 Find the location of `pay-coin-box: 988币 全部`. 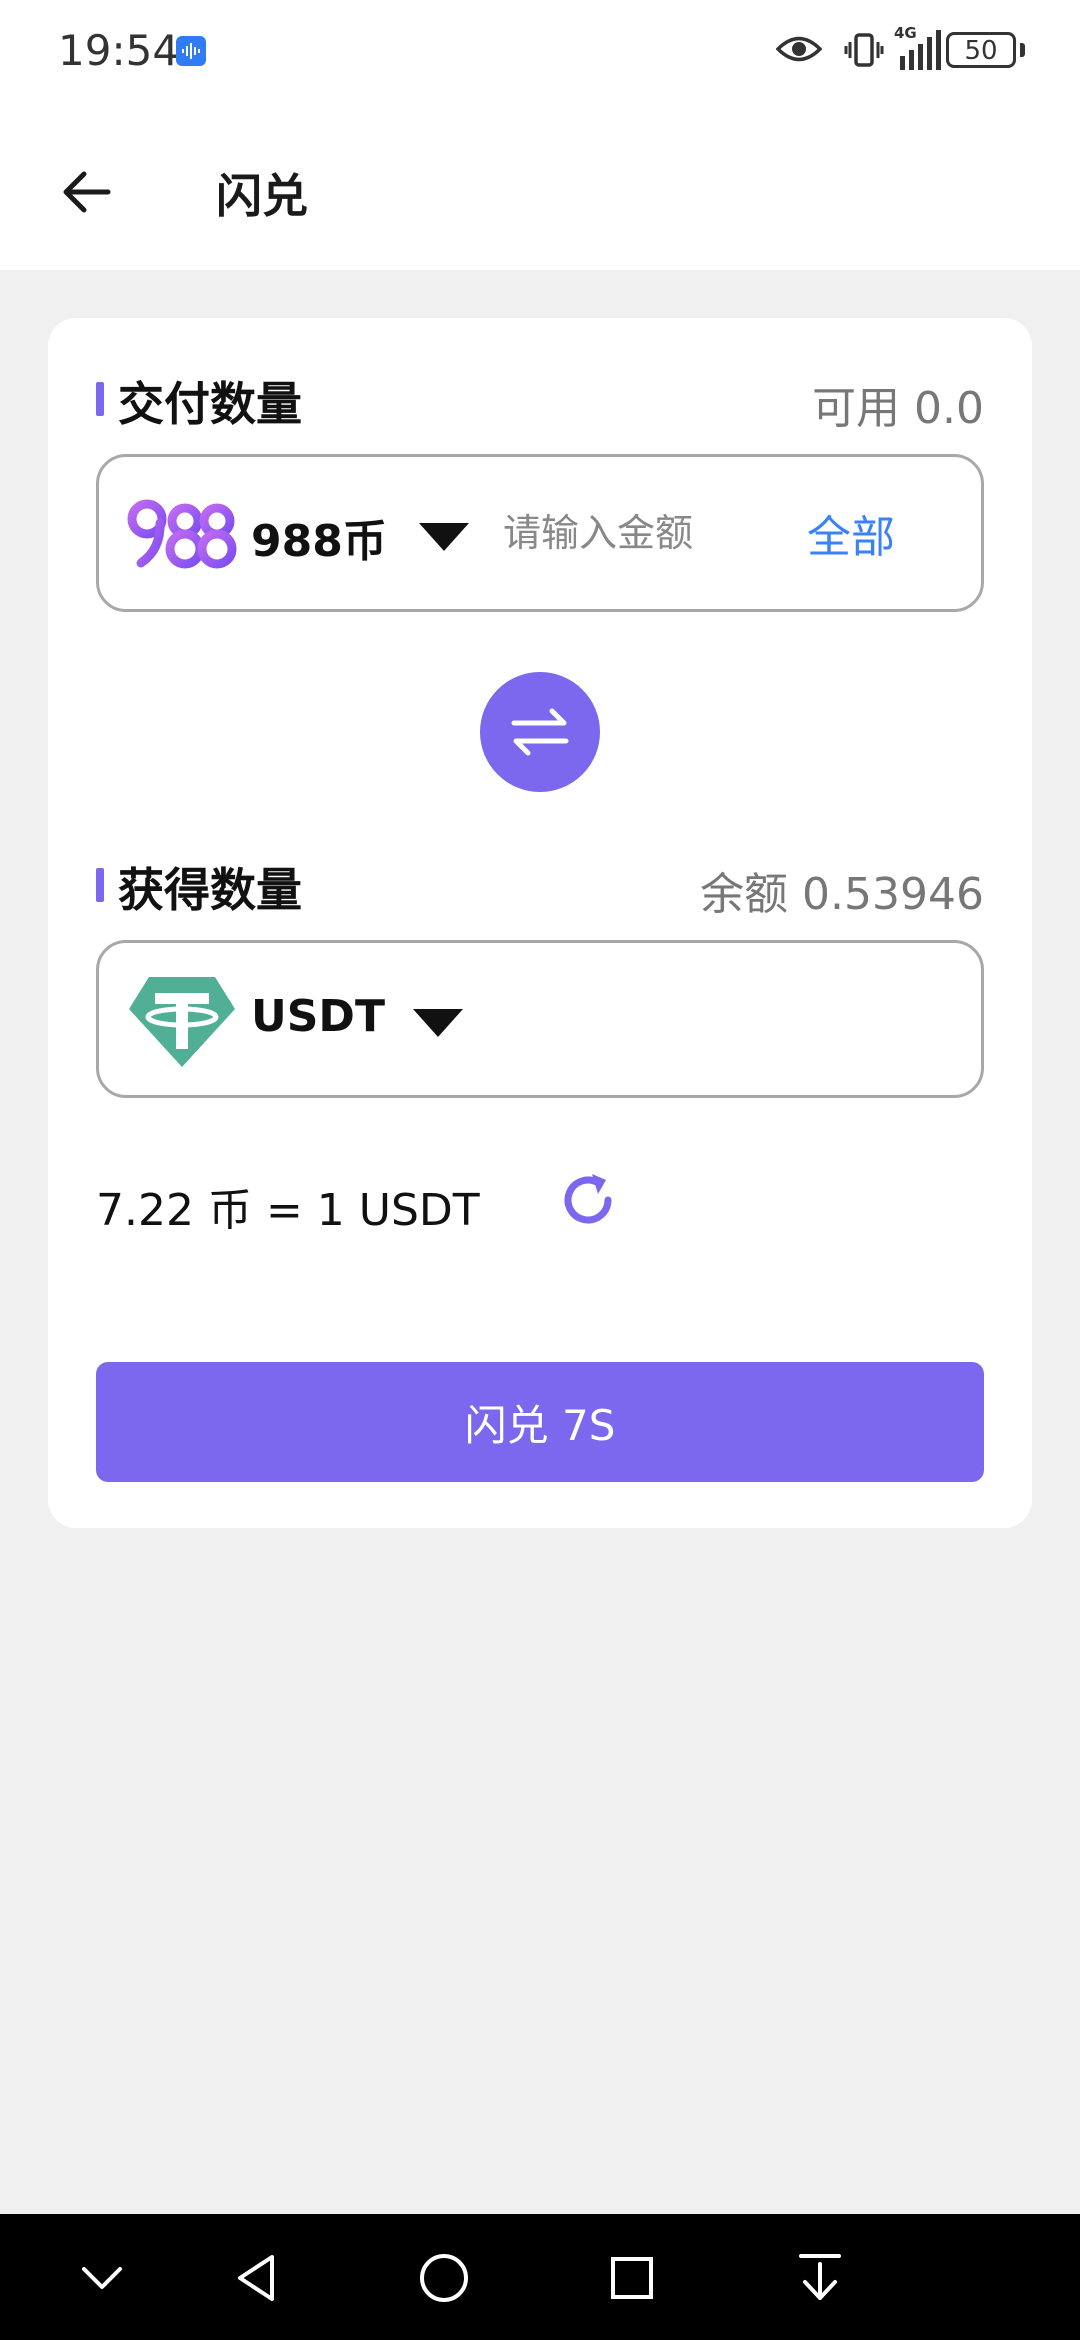

pay-coin-box: 988币 全部 is located at coordinates (540, 533).